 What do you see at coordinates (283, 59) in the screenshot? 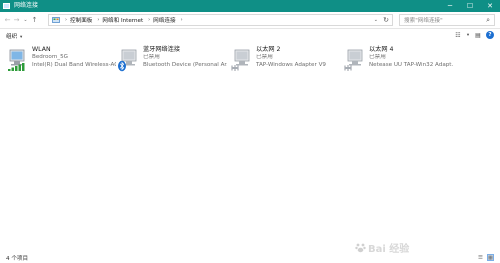
I see `adapter-item-ethernet-2: 以太网 2 已禁用 TAP-Windows Adapter V9` at bounding box center [283, 59].